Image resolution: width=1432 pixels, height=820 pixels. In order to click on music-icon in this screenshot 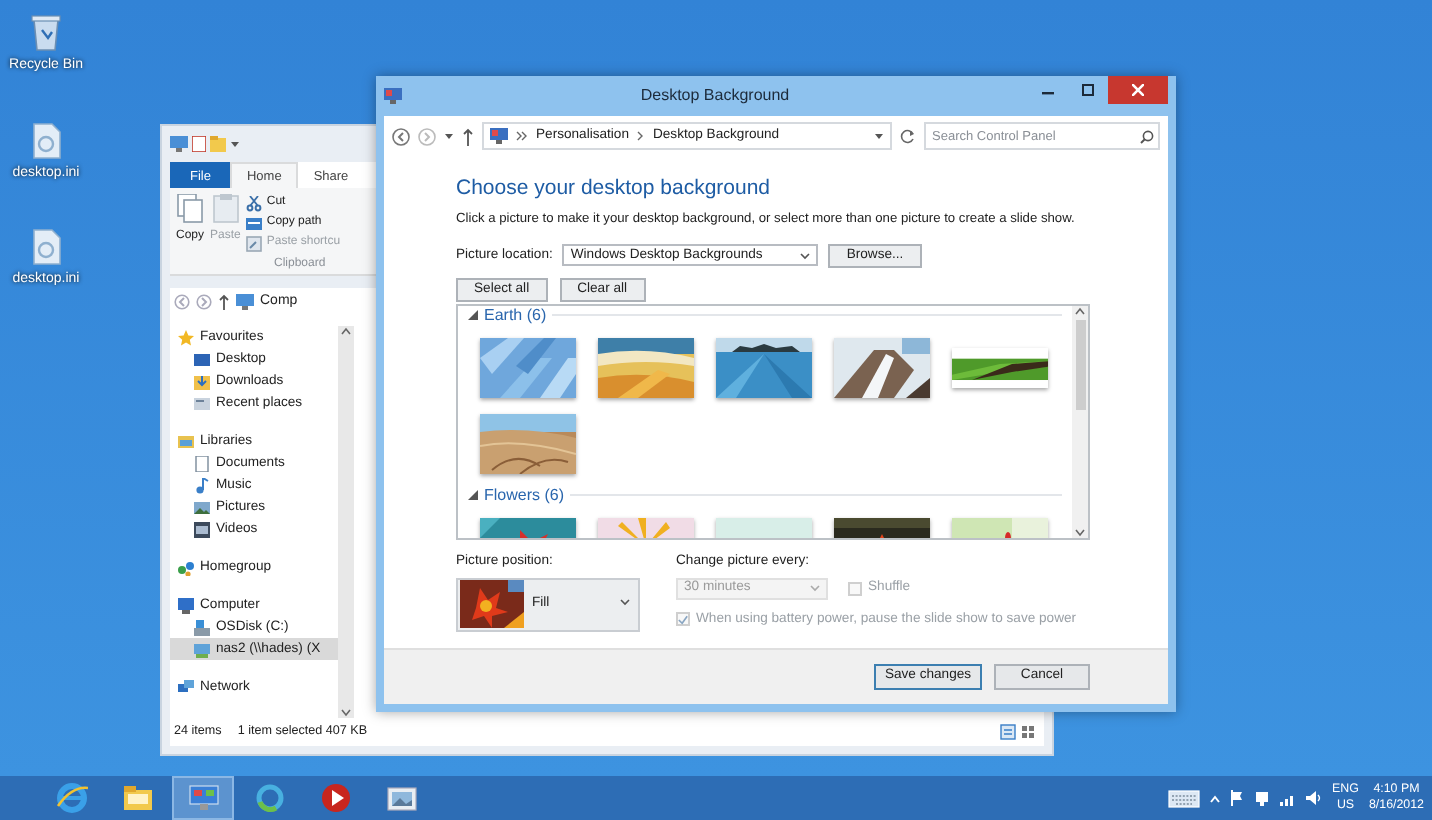, I will do `click(202, 485)`.